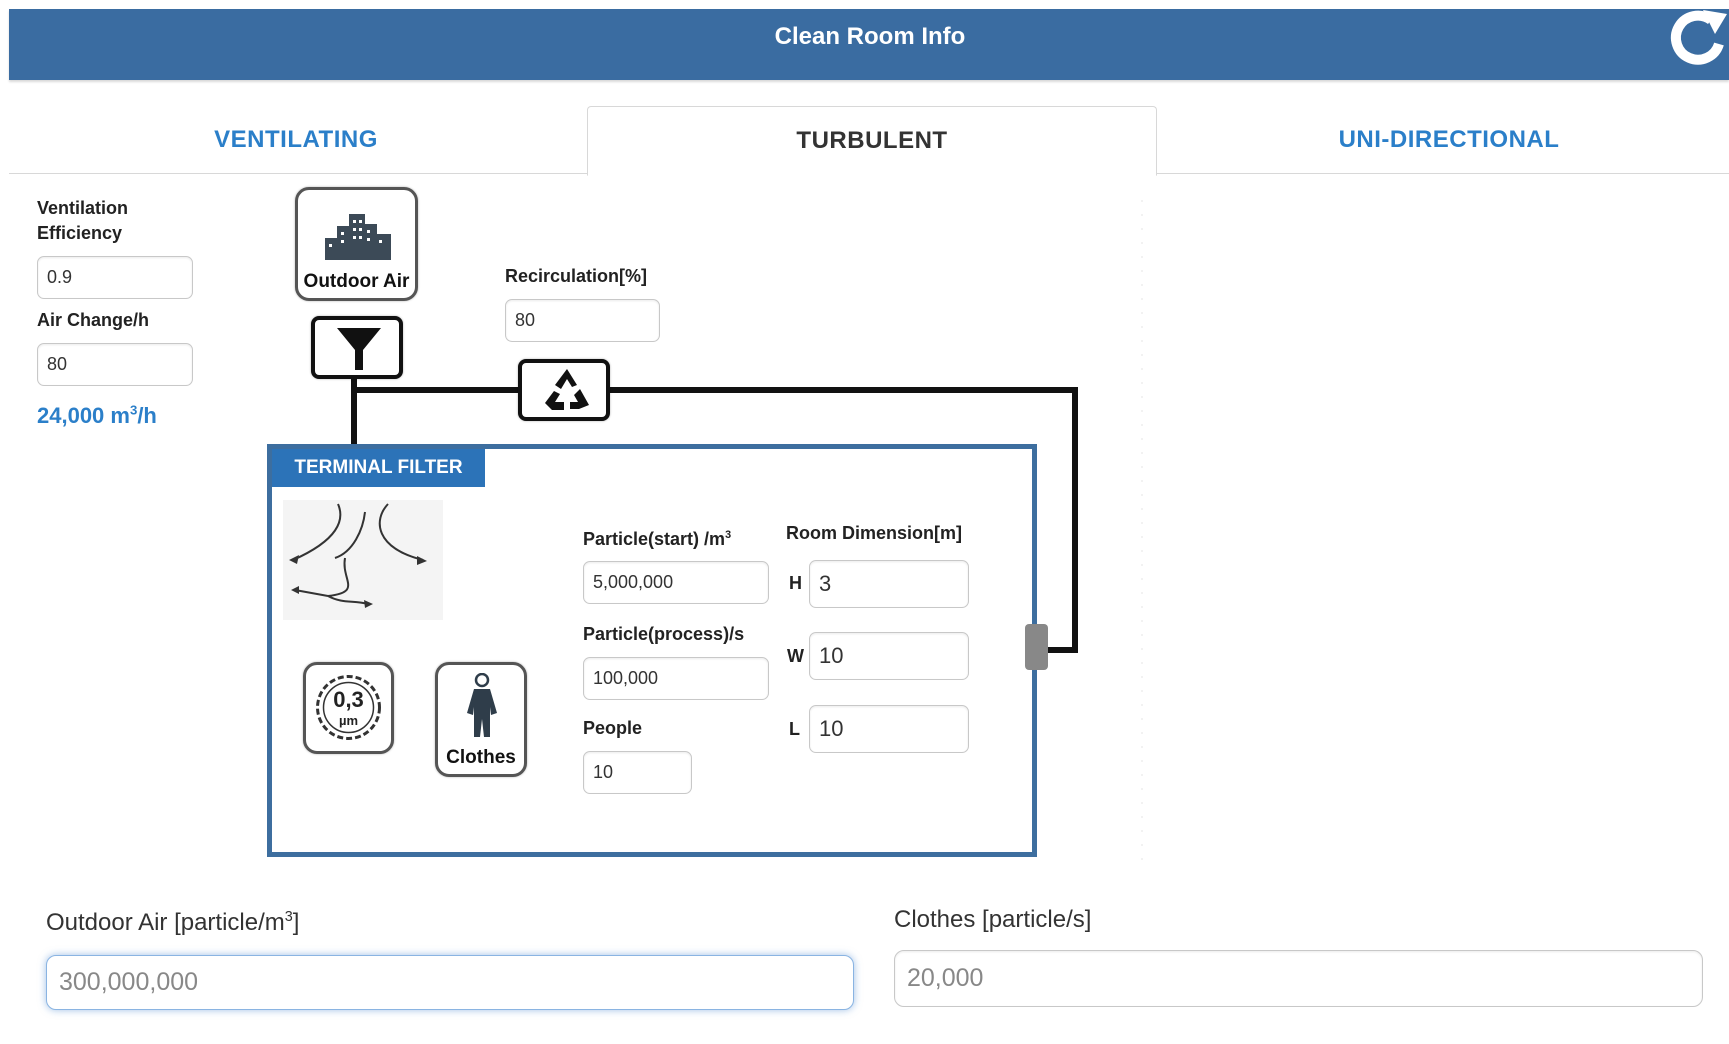  What do you see at coordinates (358, 237) in the screenshot?
I see `city-buildings-icon` at bounding box center [358, 237].